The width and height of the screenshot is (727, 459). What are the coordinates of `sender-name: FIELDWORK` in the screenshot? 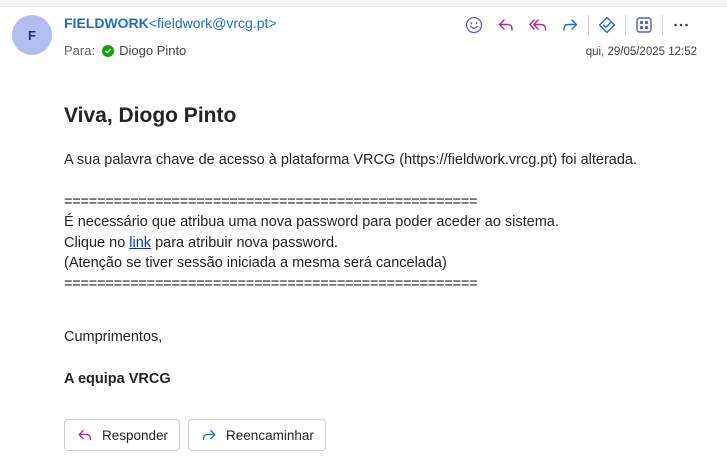 It's located at (106, 23).